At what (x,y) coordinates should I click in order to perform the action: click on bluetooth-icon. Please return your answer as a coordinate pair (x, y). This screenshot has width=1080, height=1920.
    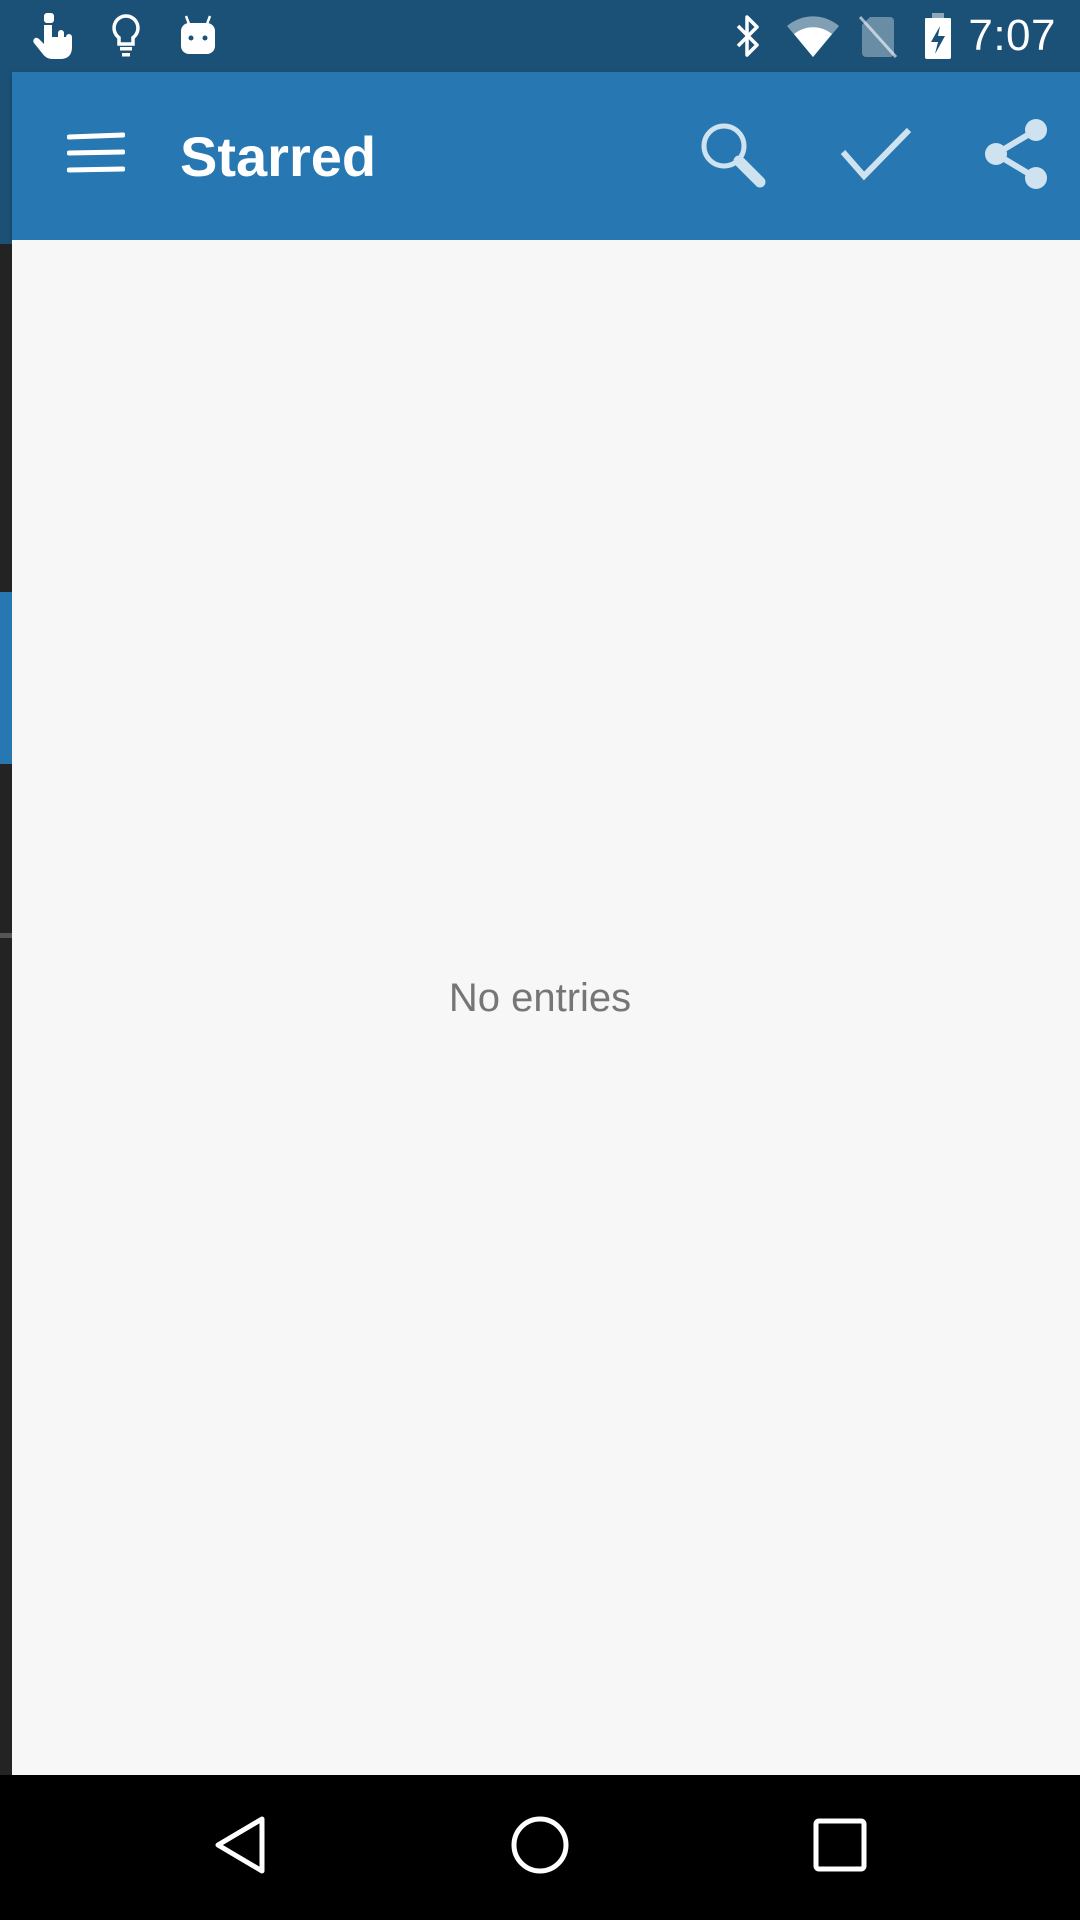
    Looking at the image, I should click on (748, 36).